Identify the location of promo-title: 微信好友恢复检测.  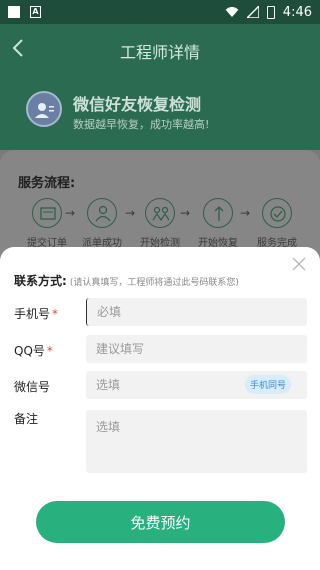
(137, 104).